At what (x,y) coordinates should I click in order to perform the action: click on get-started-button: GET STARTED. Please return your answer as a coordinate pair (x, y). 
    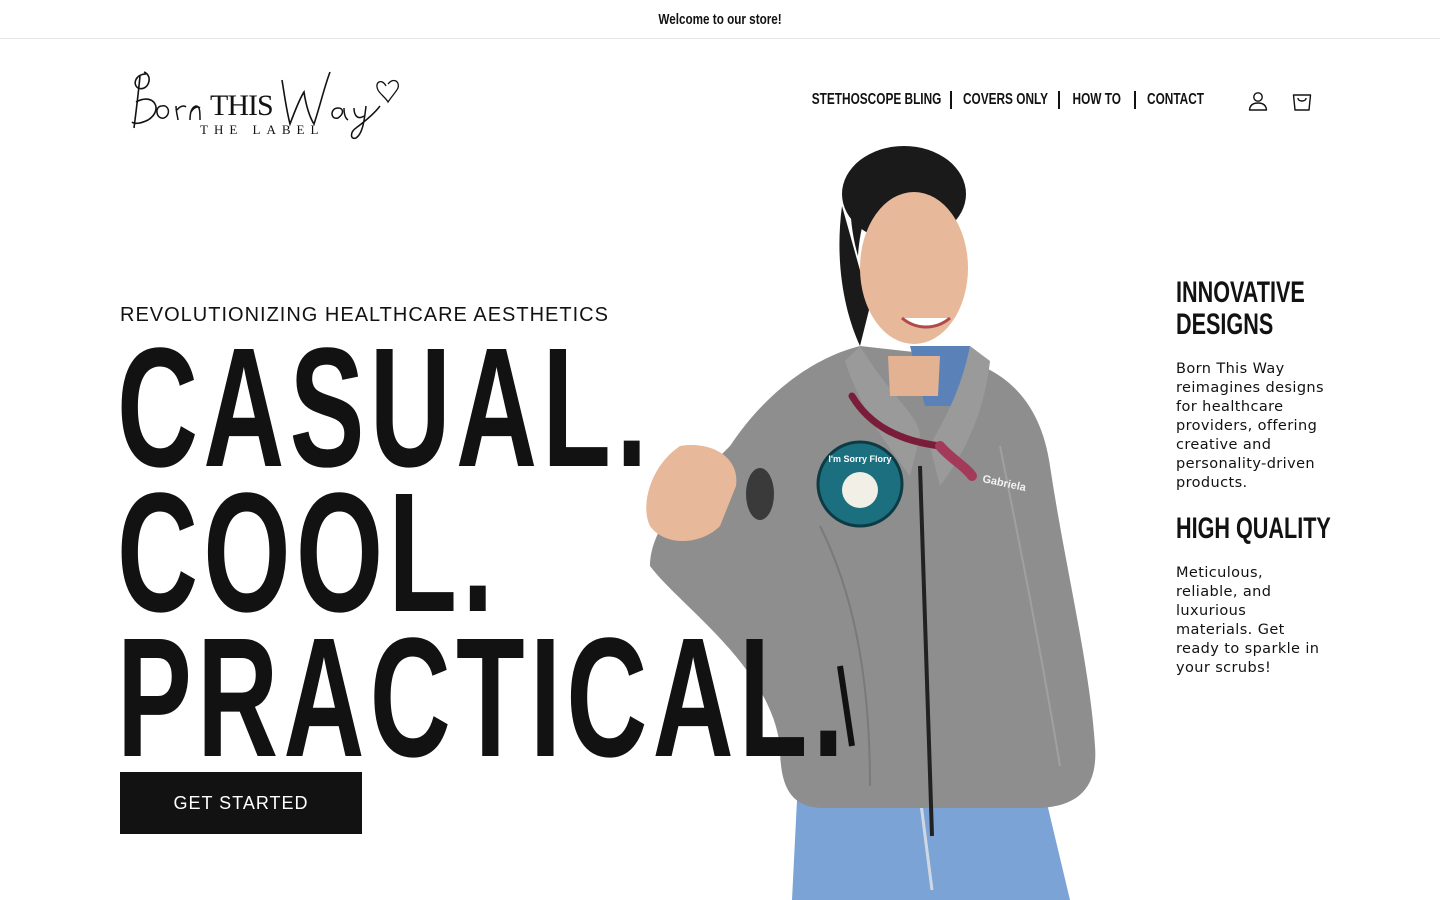
    Looking at the image, I should click on (241, 803).